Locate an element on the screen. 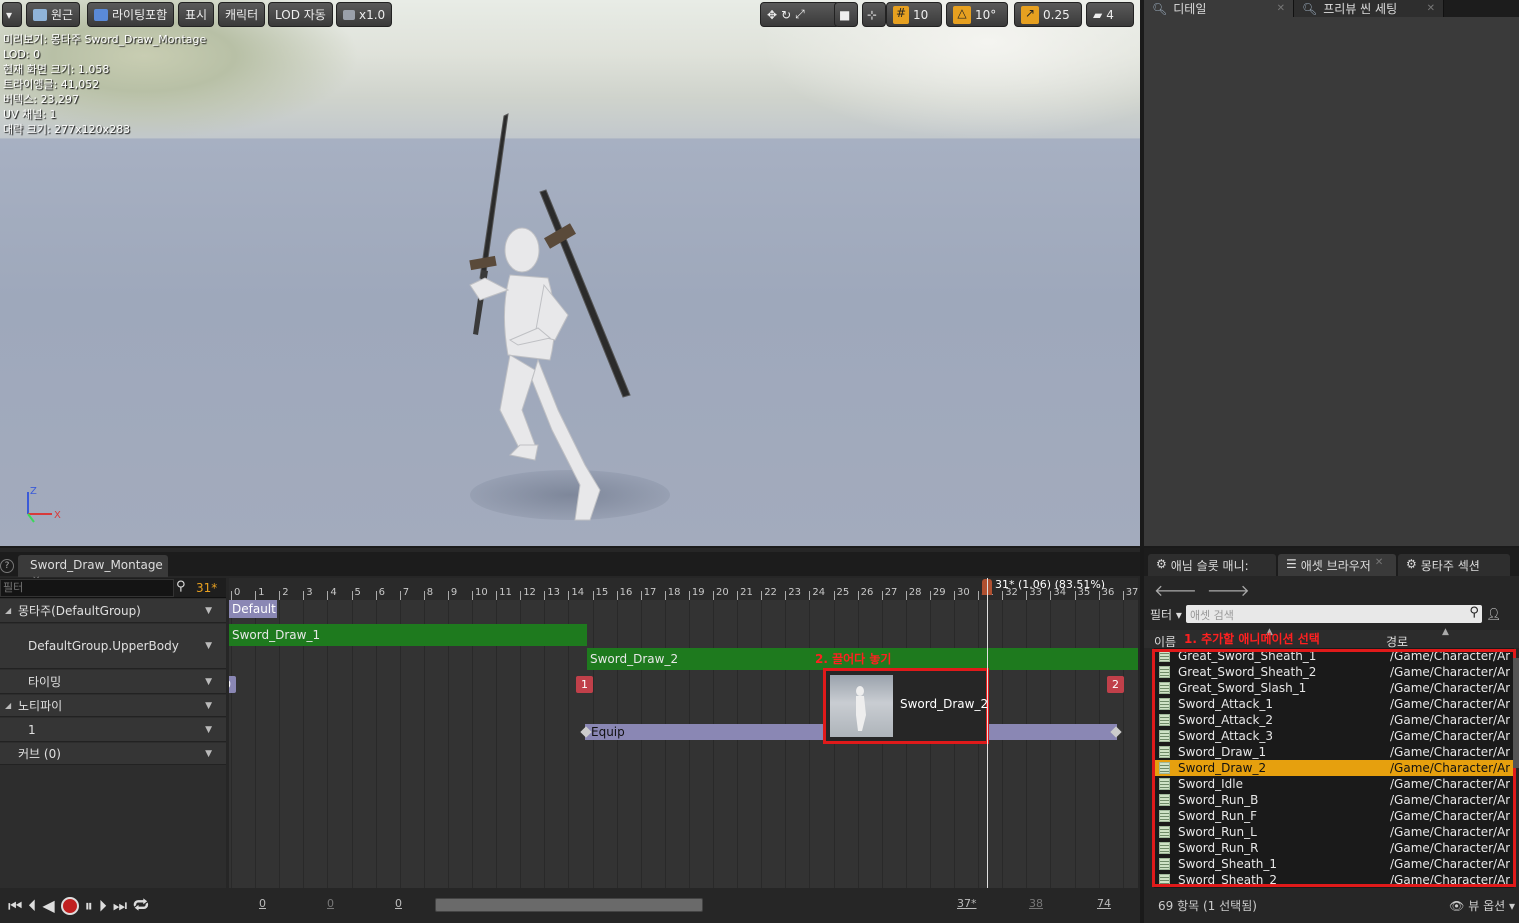  mannequin-character is located at coordinates (560, 325).